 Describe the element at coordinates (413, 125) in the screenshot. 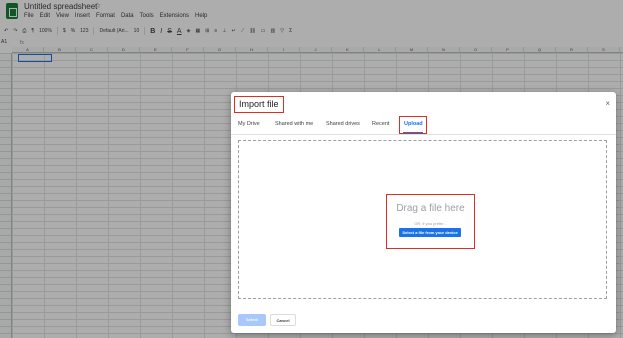

I see `upload-tab-highlight` at that location.